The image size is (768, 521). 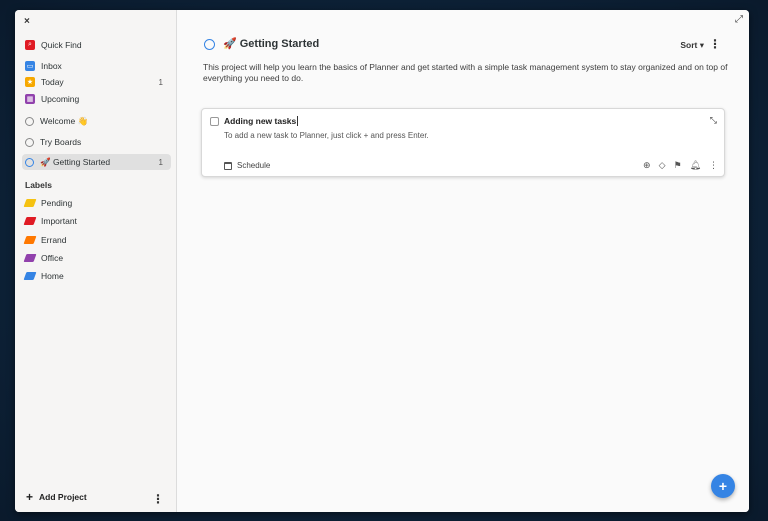 I want to click on add-task-button: +, so click(x=723, y=486).